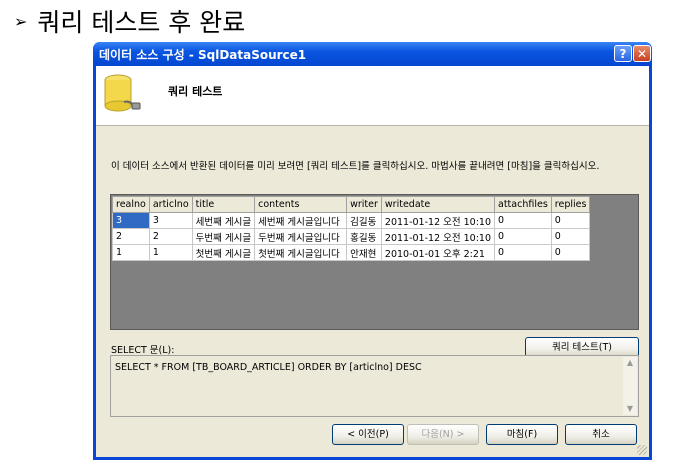 This screenshot has height=464, width=679. What do you see at coordinates (122, 93) in the screenshot?
I see `database-icon` at bounding box center [122, 93].